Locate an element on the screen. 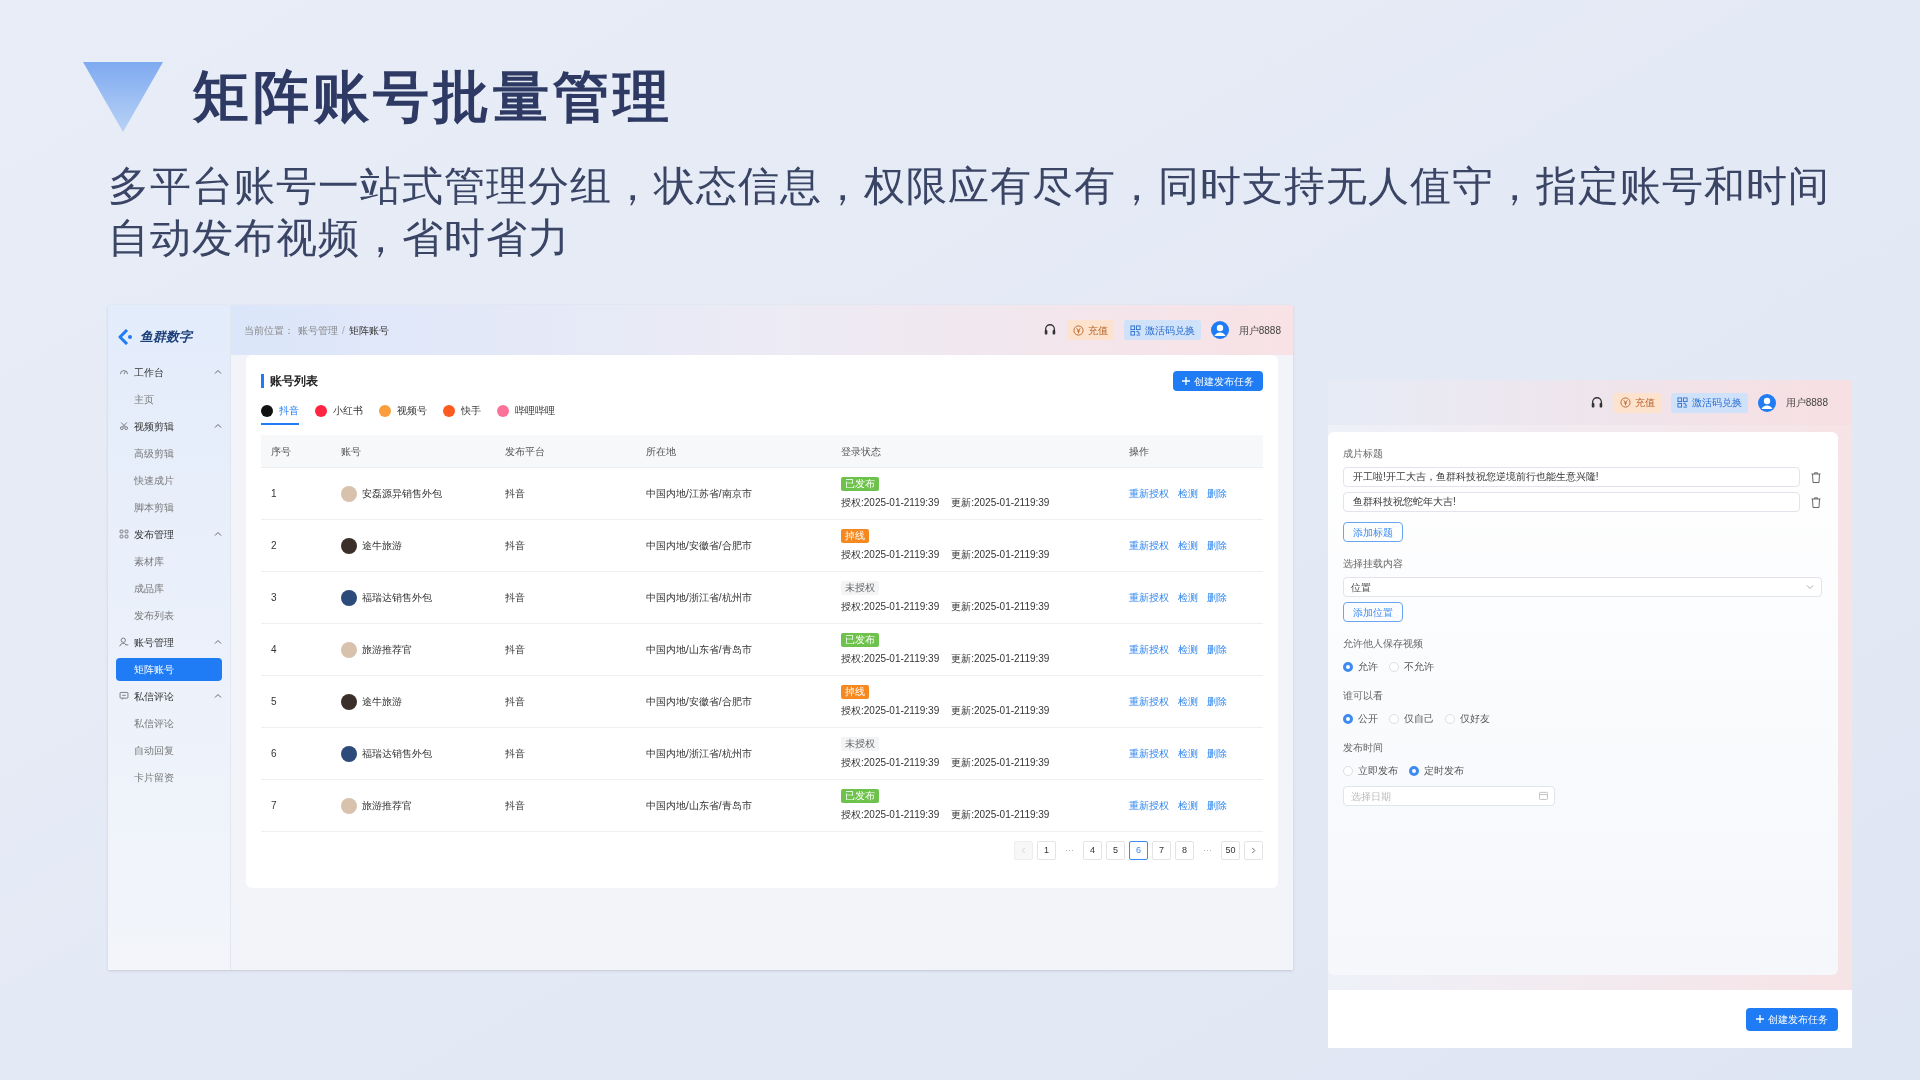  sidebar-item: 脚本剪辑 is located at coordinates (169, 507).